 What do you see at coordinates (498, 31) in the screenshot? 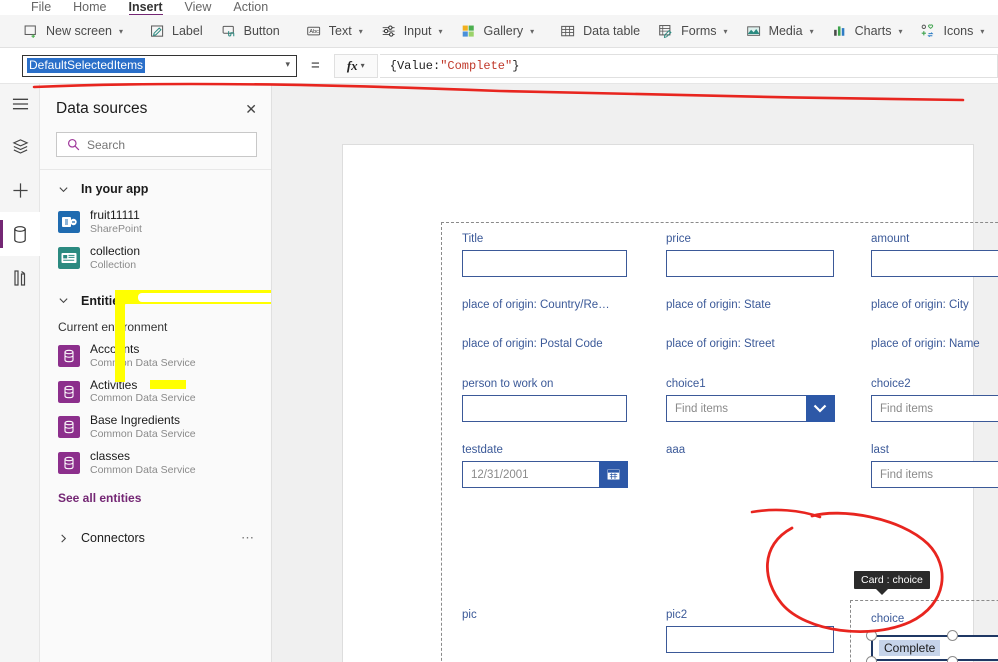
I see `gallery-button: Gallery ▾` at bounding box center [498, 31].